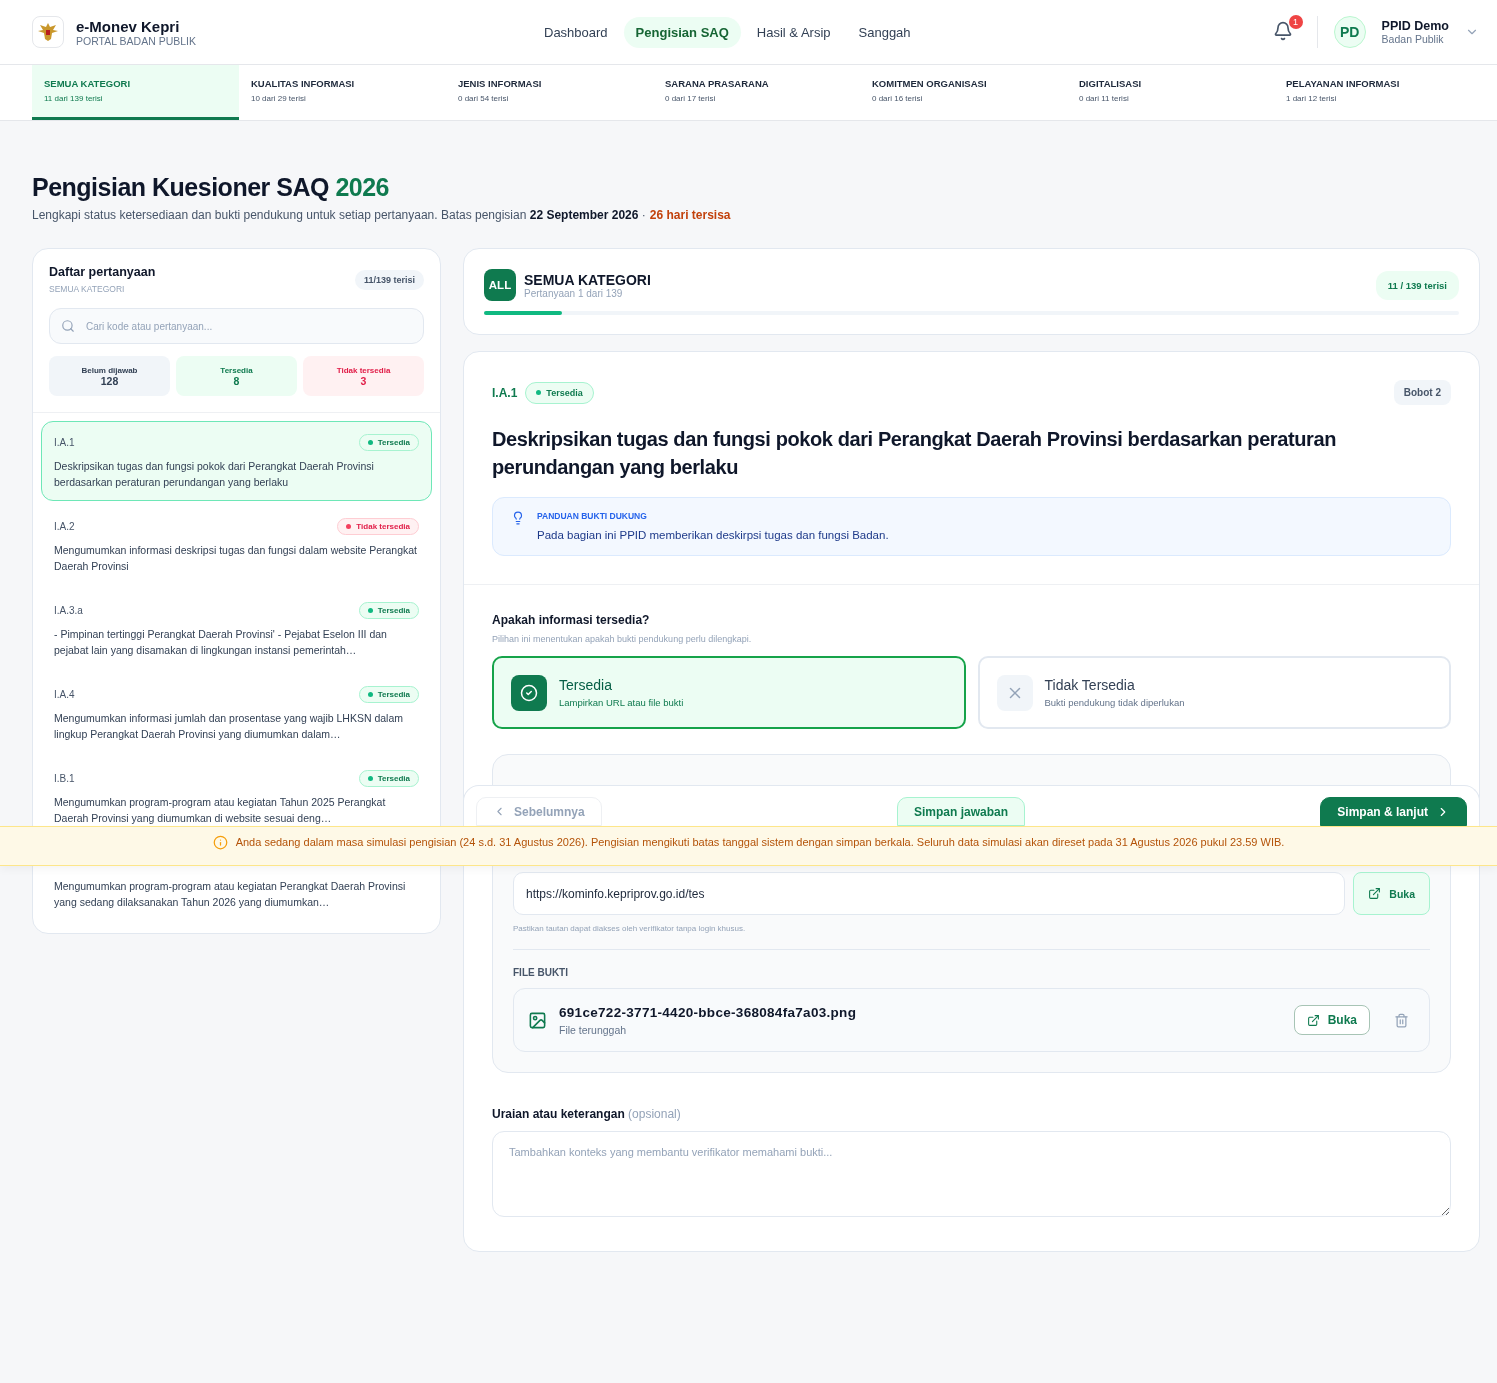 This screenshot has width=1497, height=1383. I want to click on panel-subtitle: SEMUA KATEGORI, so click(87, 289).